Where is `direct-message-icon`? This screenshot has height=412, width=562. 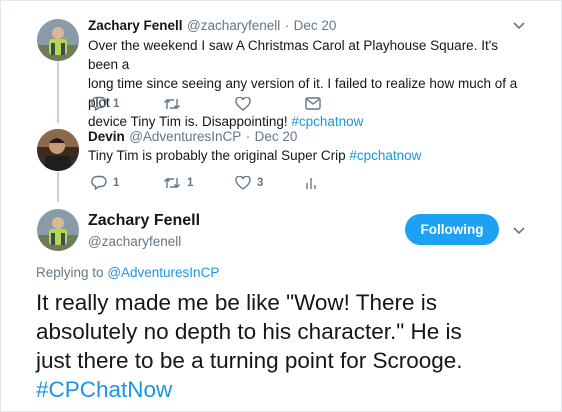 direct-message-icon is located at coordinates (313, 103).